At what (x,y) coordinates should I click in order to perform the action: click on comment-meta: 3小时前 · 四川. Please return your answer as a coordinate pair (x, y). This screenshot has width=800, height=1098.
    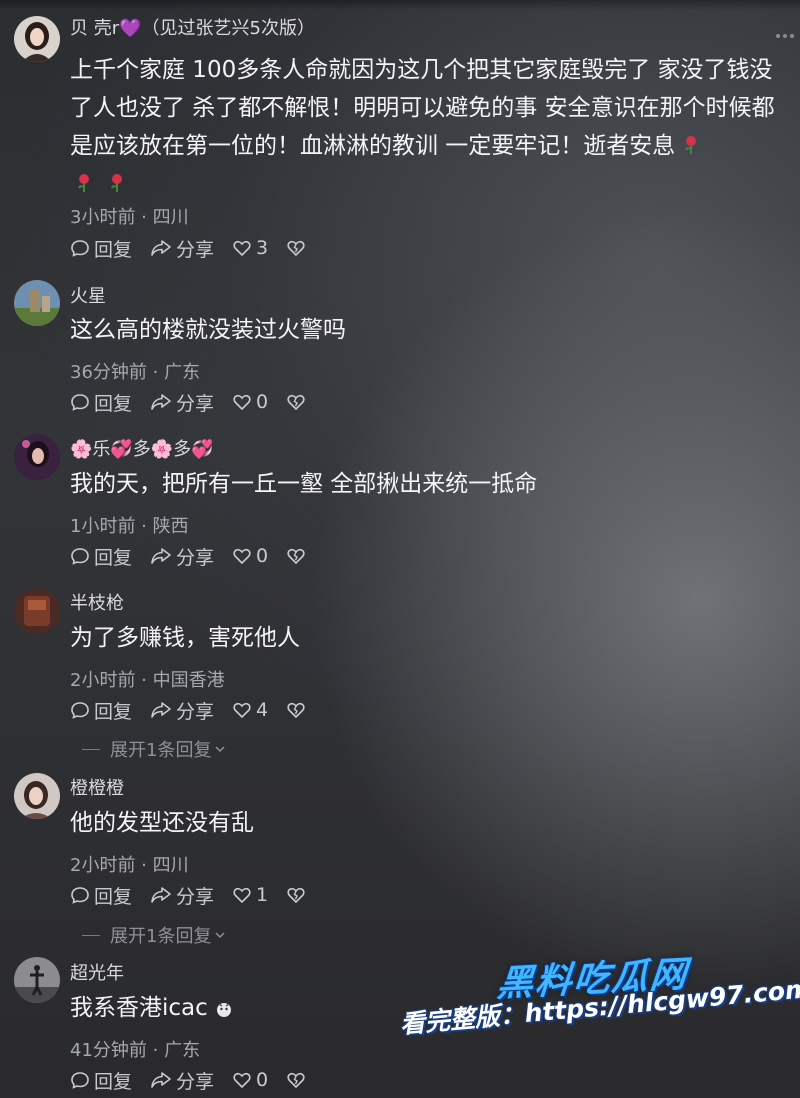
    Looking at the image, I should click on (129, 217).